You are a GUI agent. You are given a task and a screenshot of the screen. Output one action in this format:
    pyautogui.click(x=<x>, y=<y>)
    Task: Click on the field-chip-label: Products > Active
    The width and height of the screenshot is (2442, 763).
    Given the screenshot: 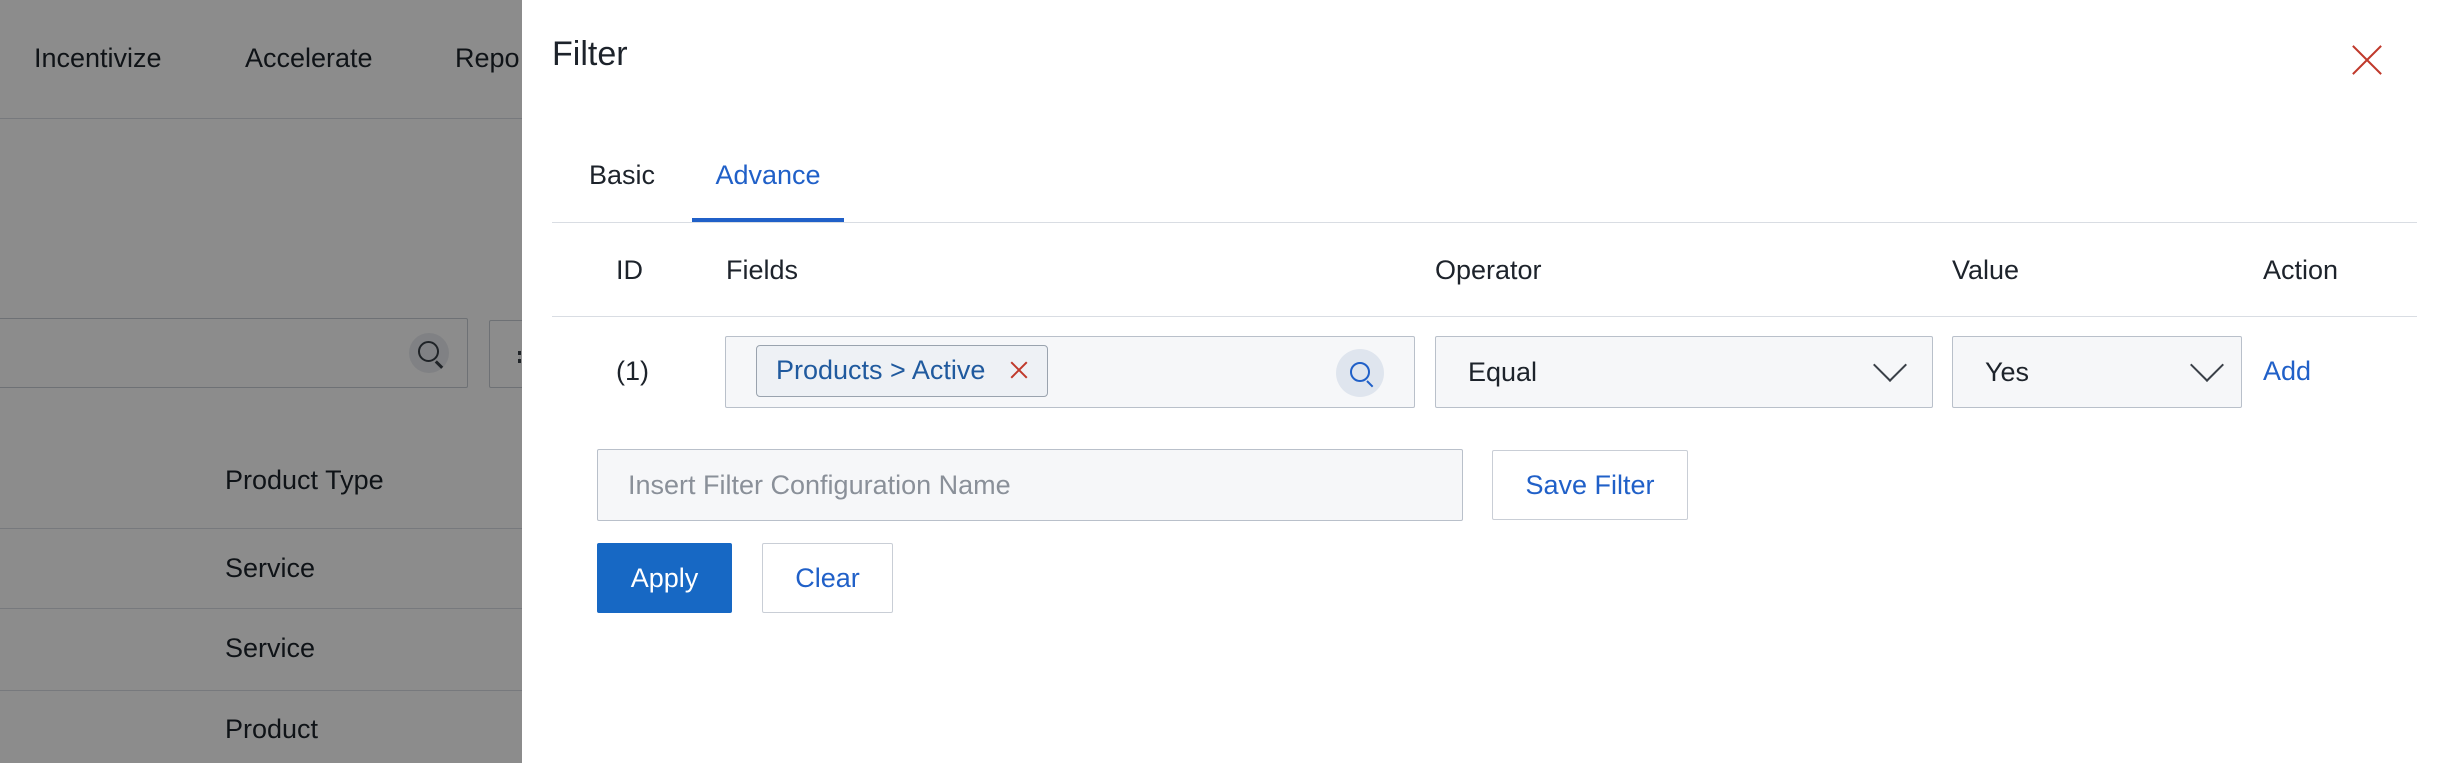 What is the action you would take?
    pyautogui.click(x=881, y=370)
    